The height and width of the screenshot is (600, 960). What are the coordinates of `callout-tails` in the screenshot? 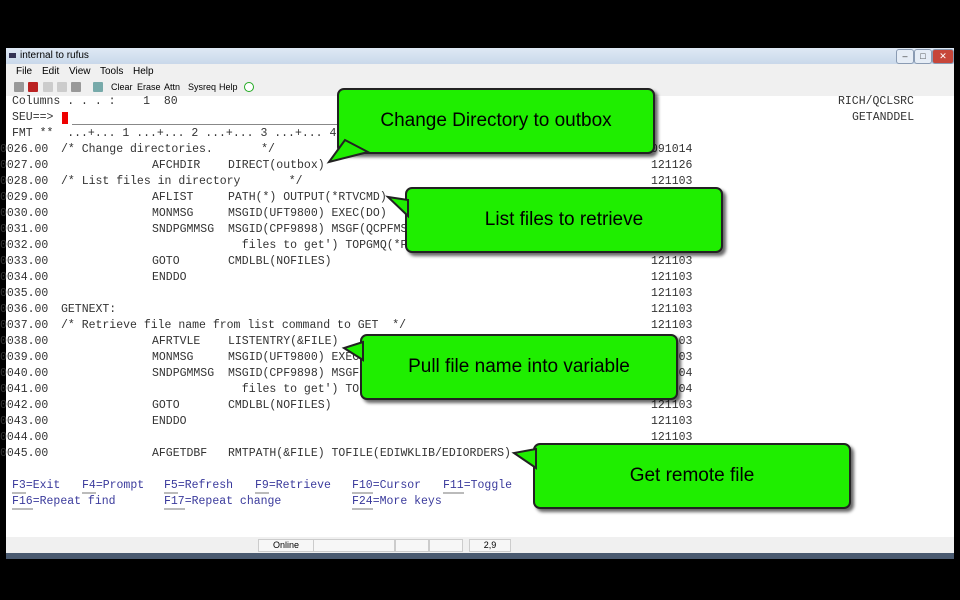 It's located at (431, 304).